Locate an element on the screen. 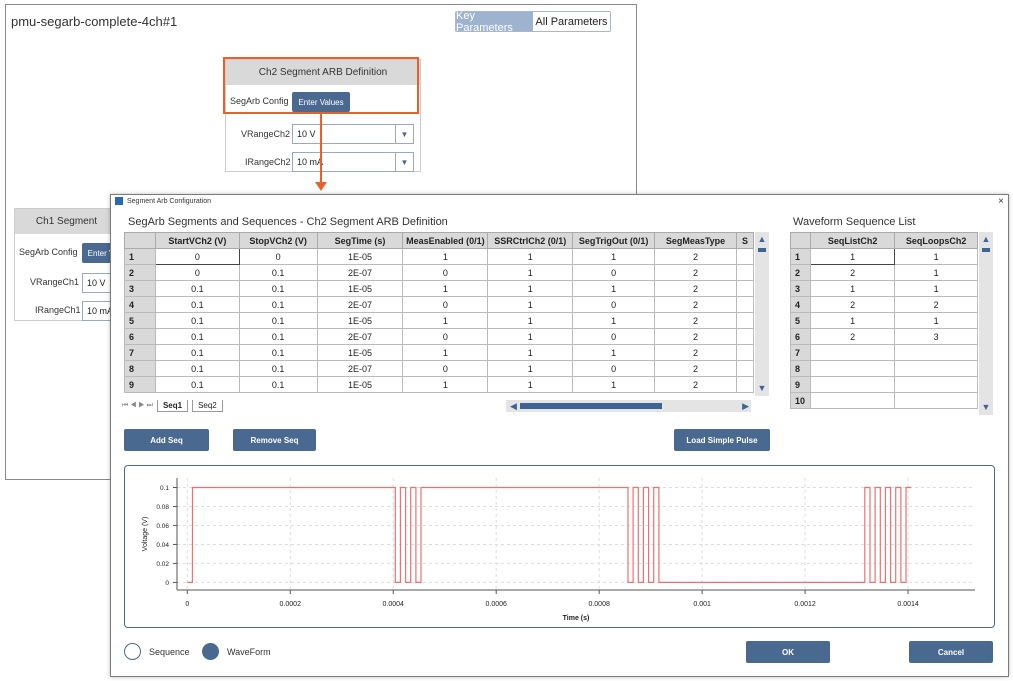 The height and width of the screenshot is (681, 1013). load-simple-pulse-button: Load Simple Pulse is located at coordinates (722, 440).